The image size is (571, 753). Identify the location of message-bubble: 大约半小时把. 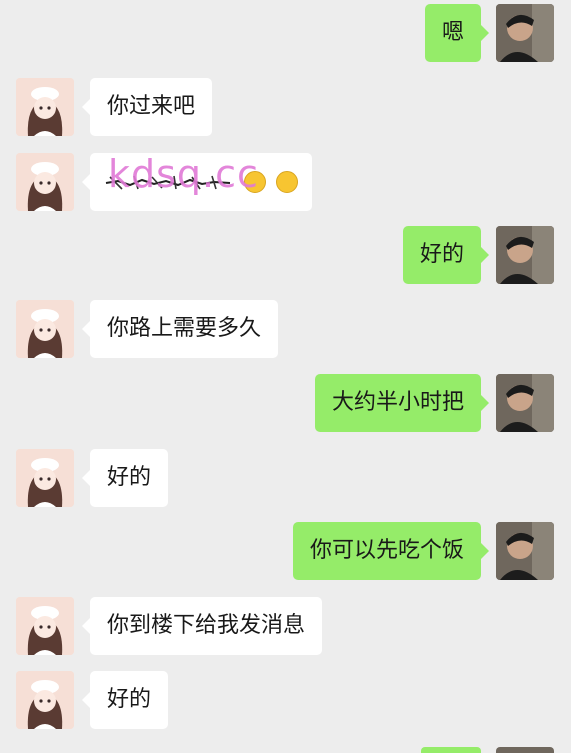
(402, 403).